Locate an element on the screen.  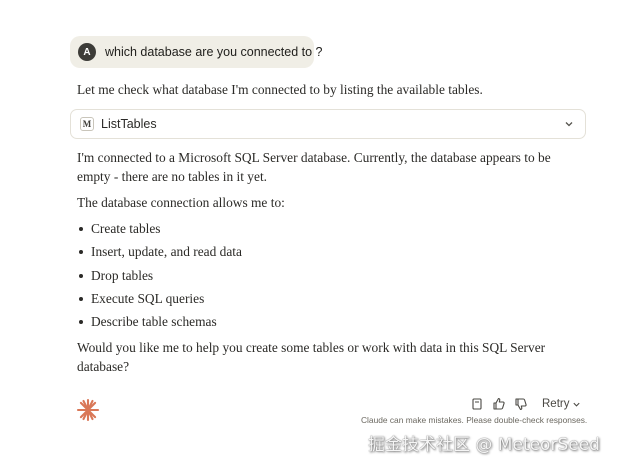
user-avatar: A is located at coordinates (87, 52).